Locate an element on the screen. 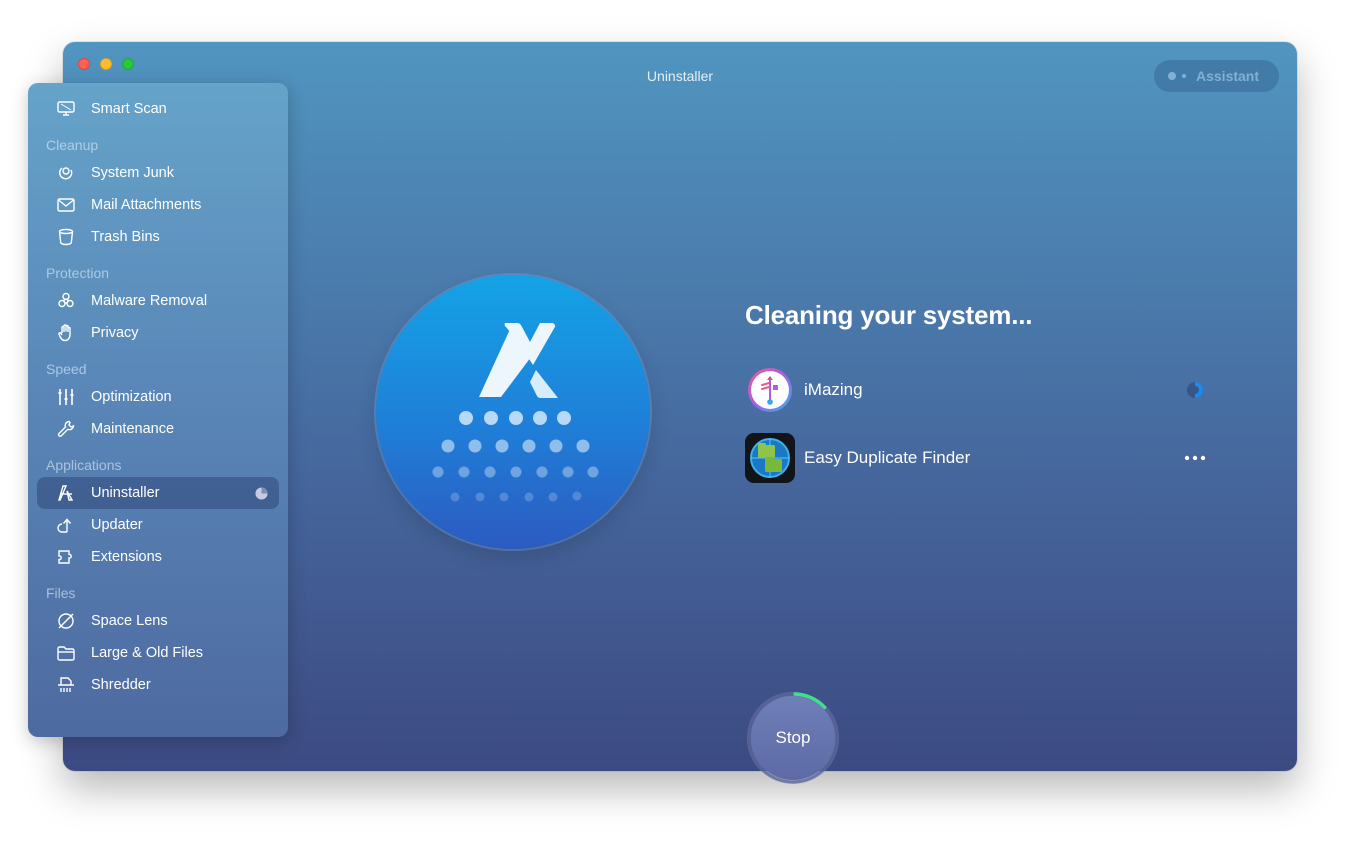 The width and height of the screenshot is (1360, 855). app-list-item: Easy Duplicate Finder is located at coordinates (976, 458).